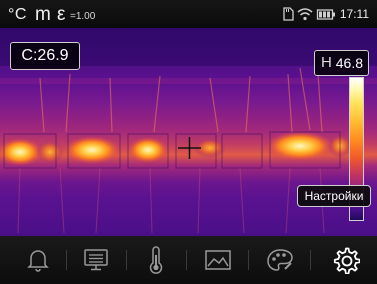 This screenshot has width=377, height=284. Describe the element at coordinates (61, 15) in the screenshot. I see `emissivity-symbol: ε` at that location.